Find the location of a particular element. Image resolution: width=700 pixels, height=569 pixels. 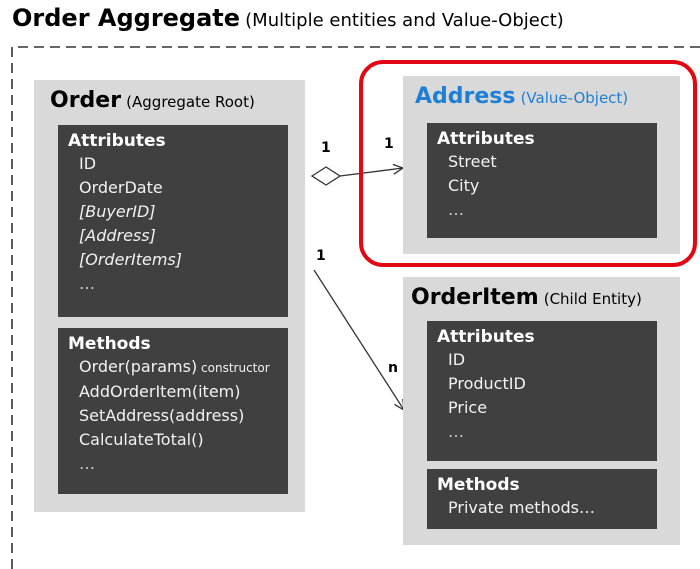

order-method-item: SetAddress(address) is located at coordinates (162, 415).